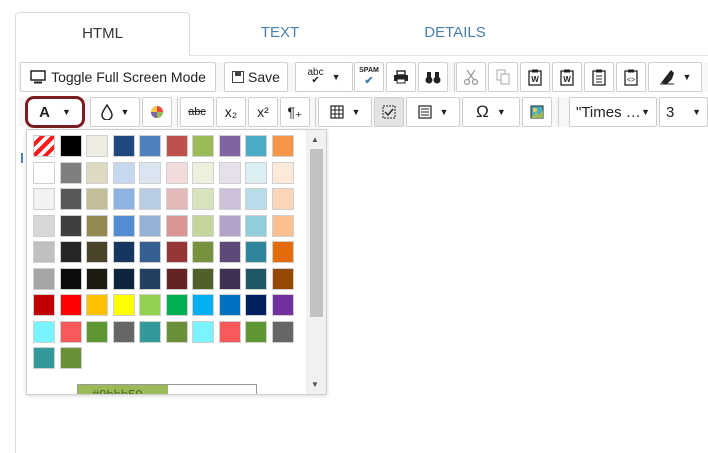 The image size is (708, 453). Describe the element at coordinates (157, 112) in the screenshot. I see `color-wheel-button` at that location.